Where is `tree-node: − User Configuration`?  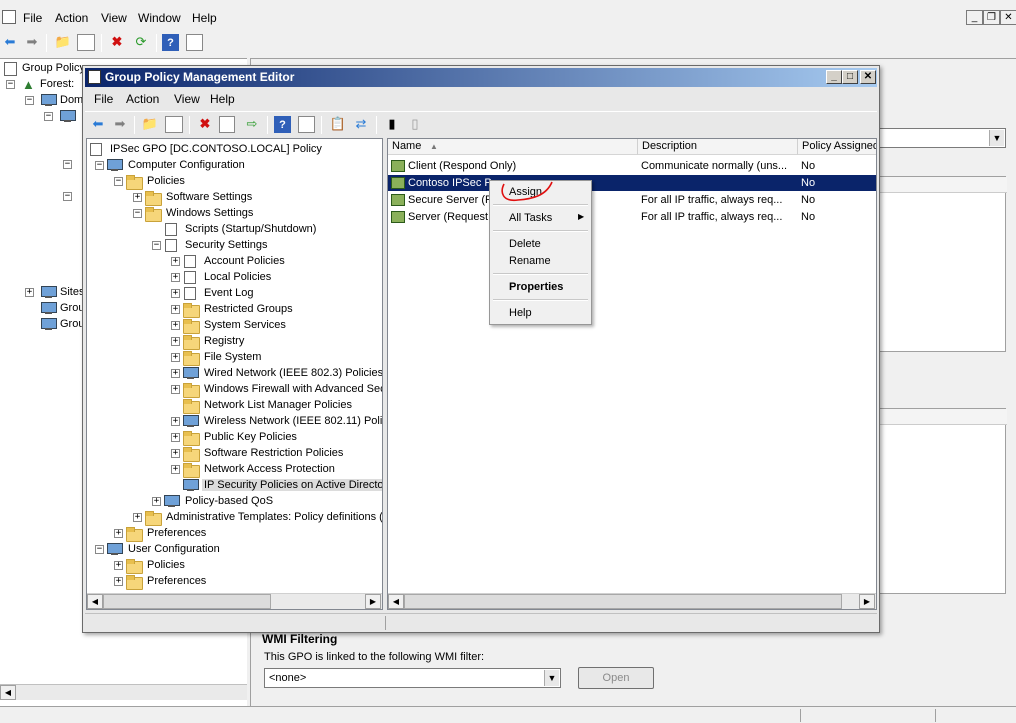
tree-node: − User Configuration is located at coordinates (234, 550).